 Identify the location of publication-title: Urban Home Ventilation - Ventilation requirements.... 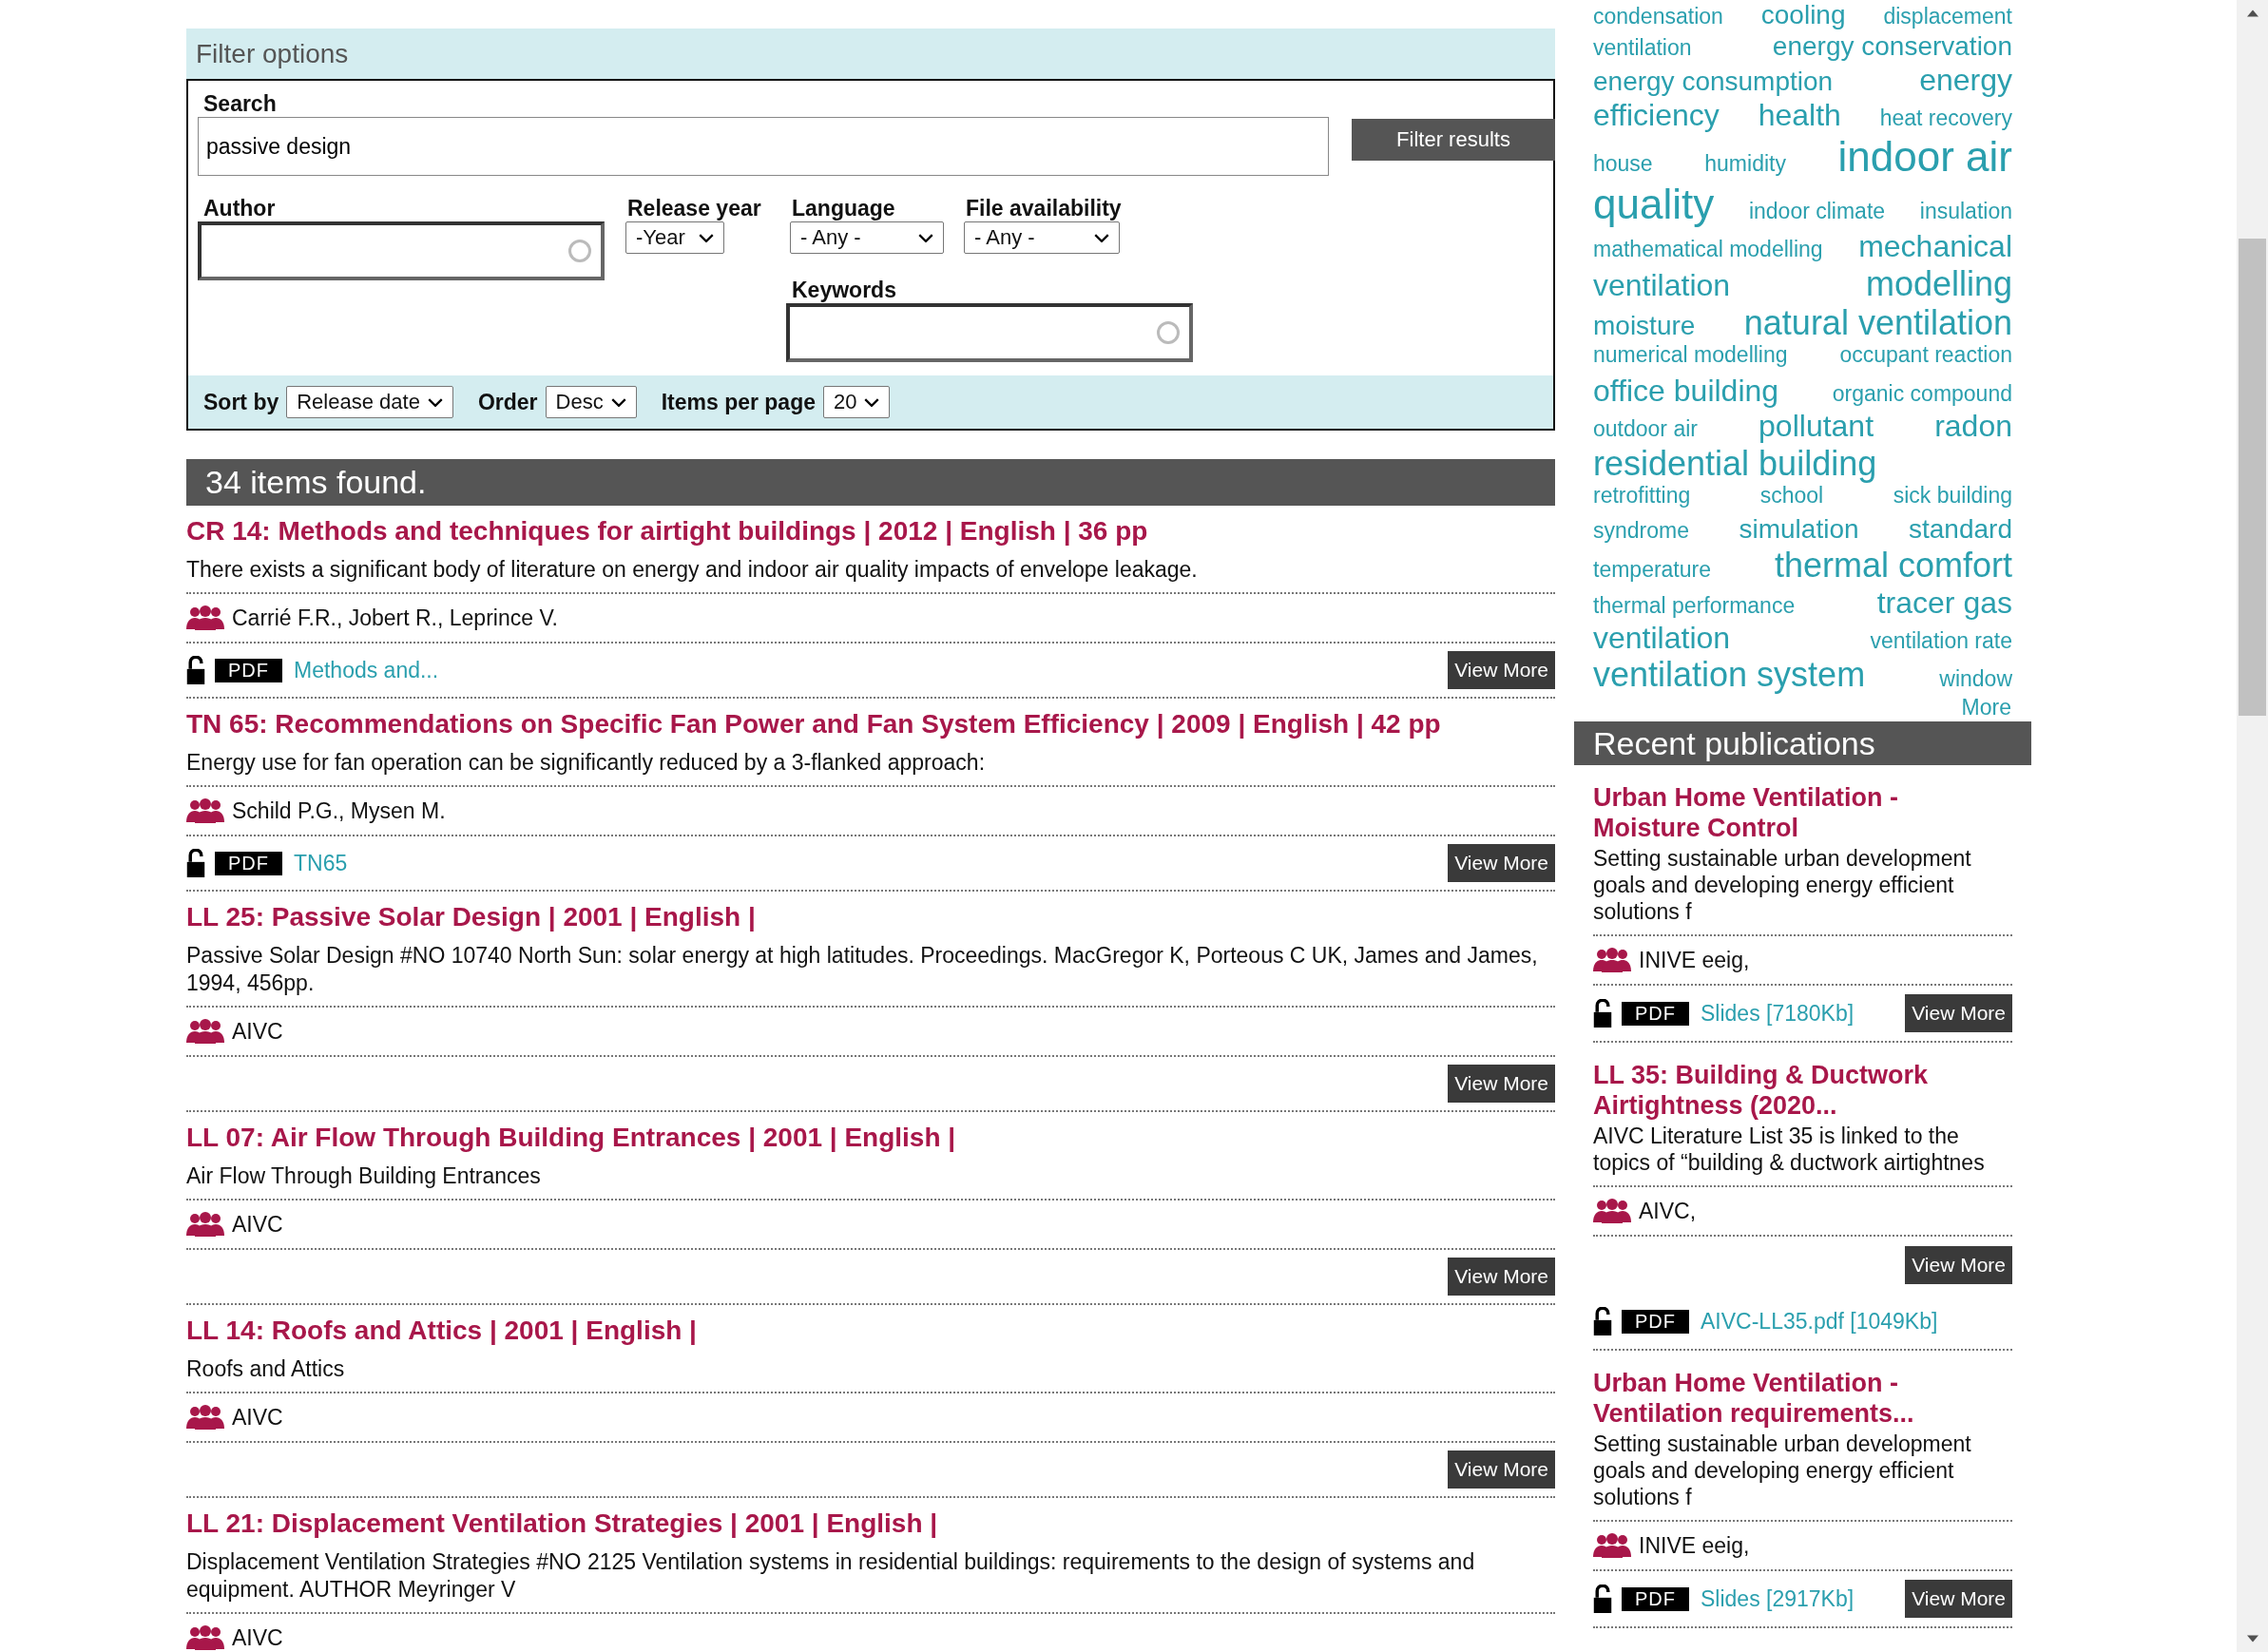
(1802, 1399).